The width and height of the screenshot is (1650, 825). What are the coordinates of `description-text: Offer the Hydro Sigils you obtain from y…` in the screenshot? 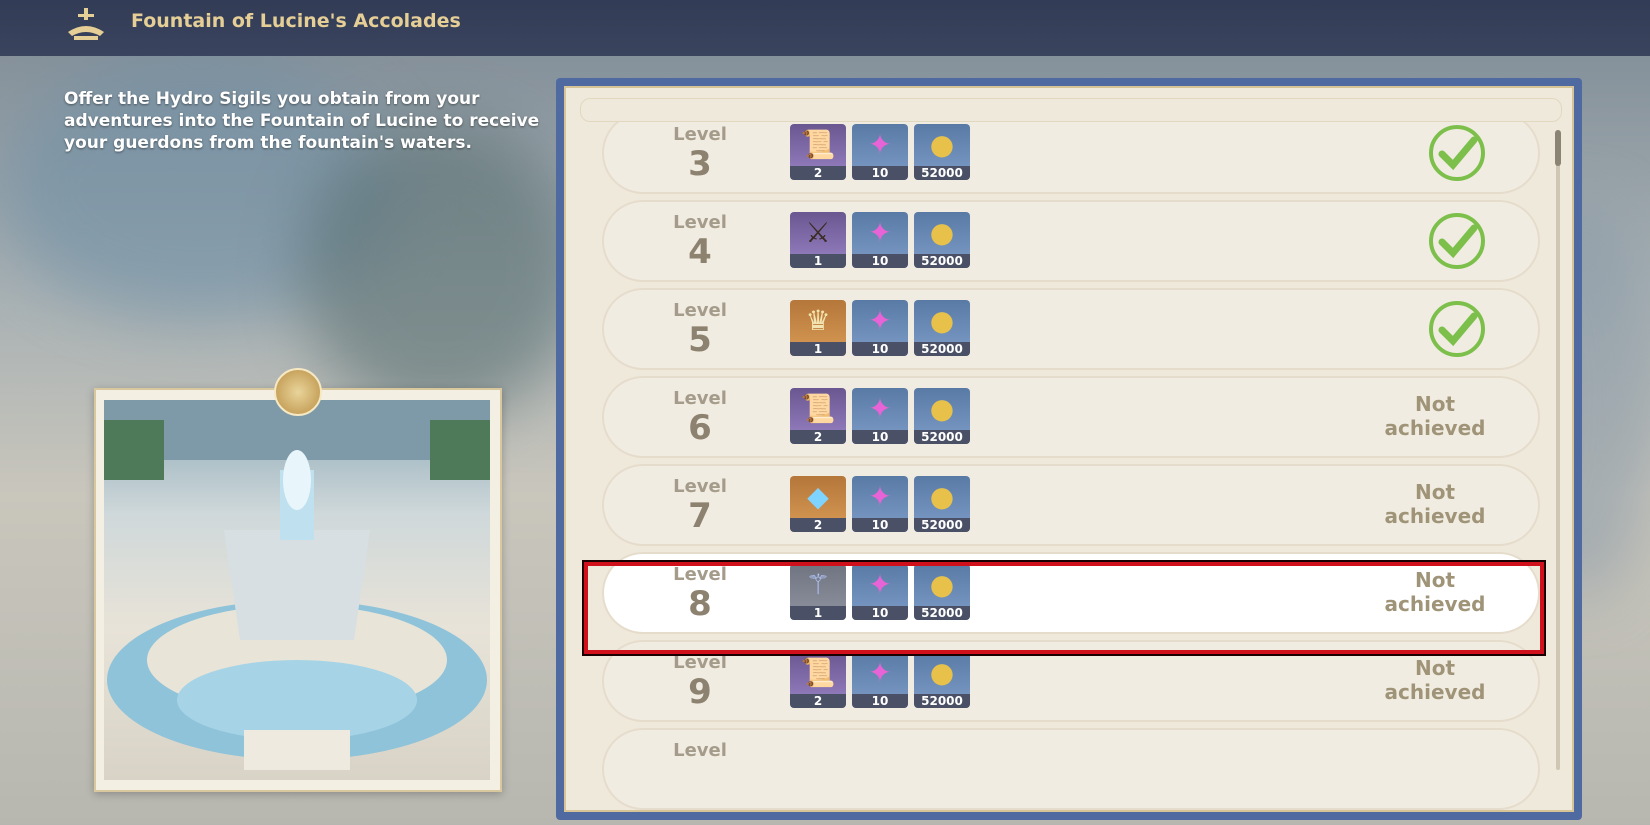 It's located at (302, 121).